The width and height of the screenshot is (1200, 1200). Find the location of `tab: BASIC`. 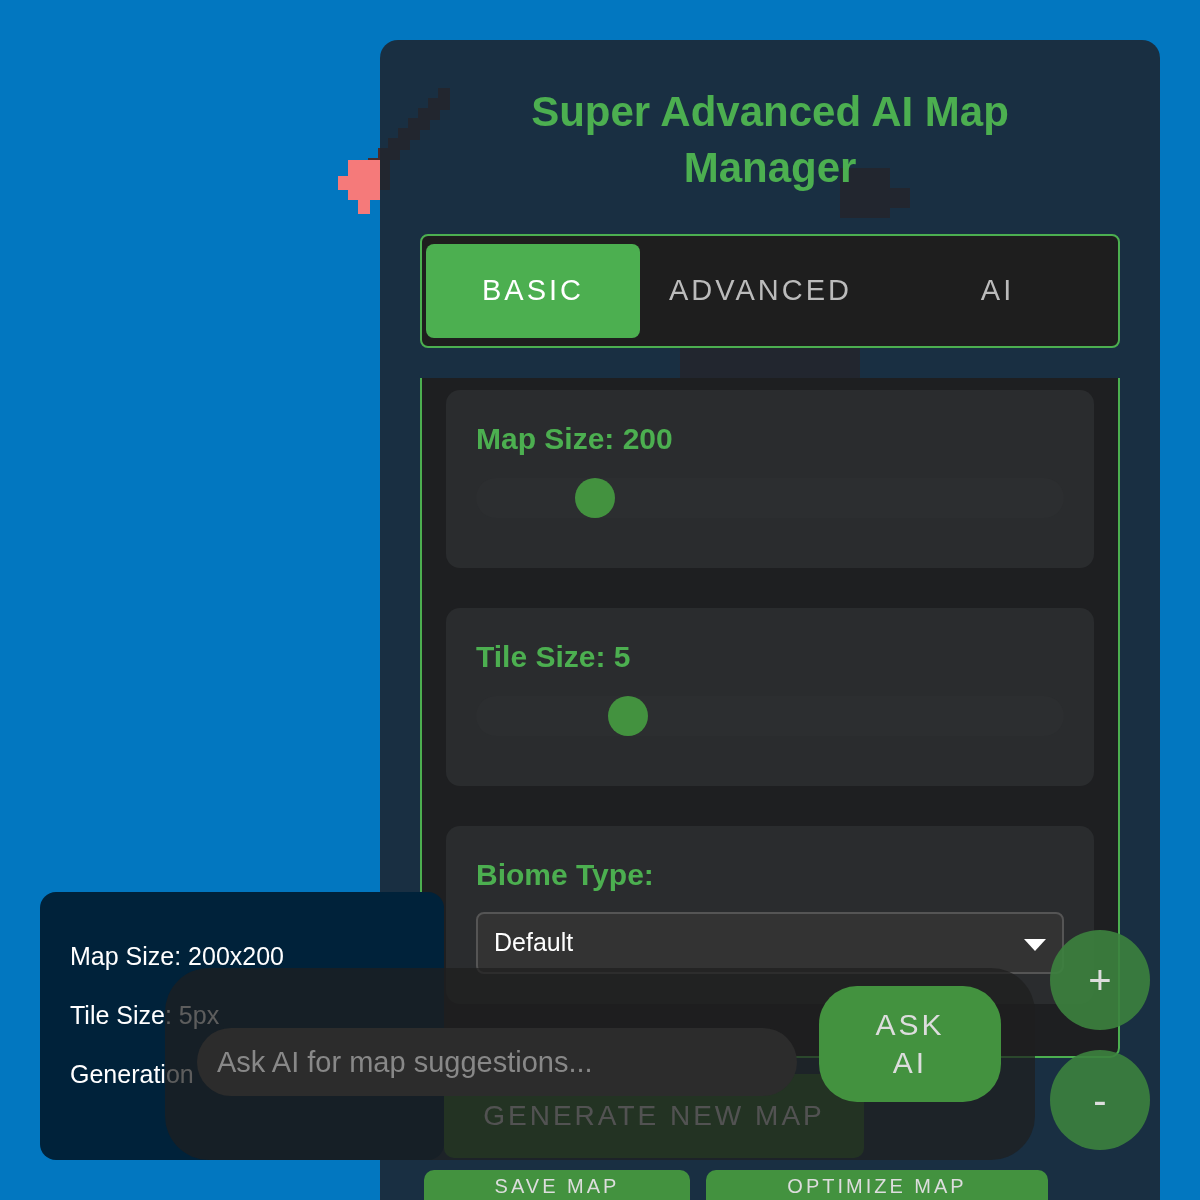

tab: BASIC is located at coordinates (533, 291).